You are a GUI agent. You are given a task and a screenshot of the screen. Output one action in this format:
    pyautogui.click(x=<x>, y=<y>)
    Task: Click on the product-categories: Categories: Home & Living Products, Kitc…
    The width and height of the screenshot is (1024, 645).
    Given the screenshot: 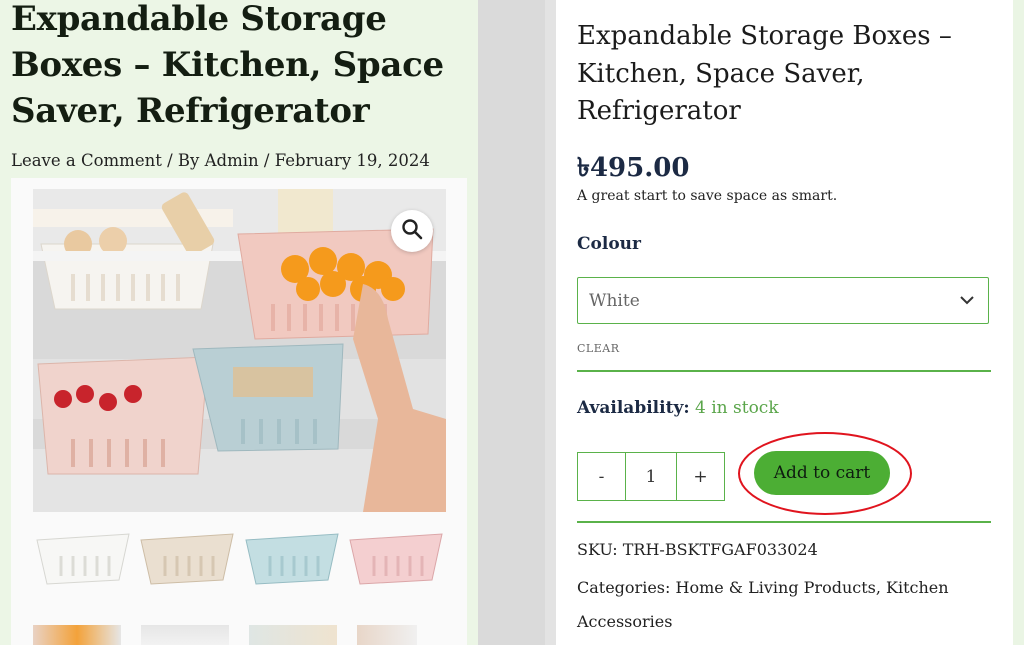 What is the action you would take?
    pyautogui.click(x=767, y=605)
    